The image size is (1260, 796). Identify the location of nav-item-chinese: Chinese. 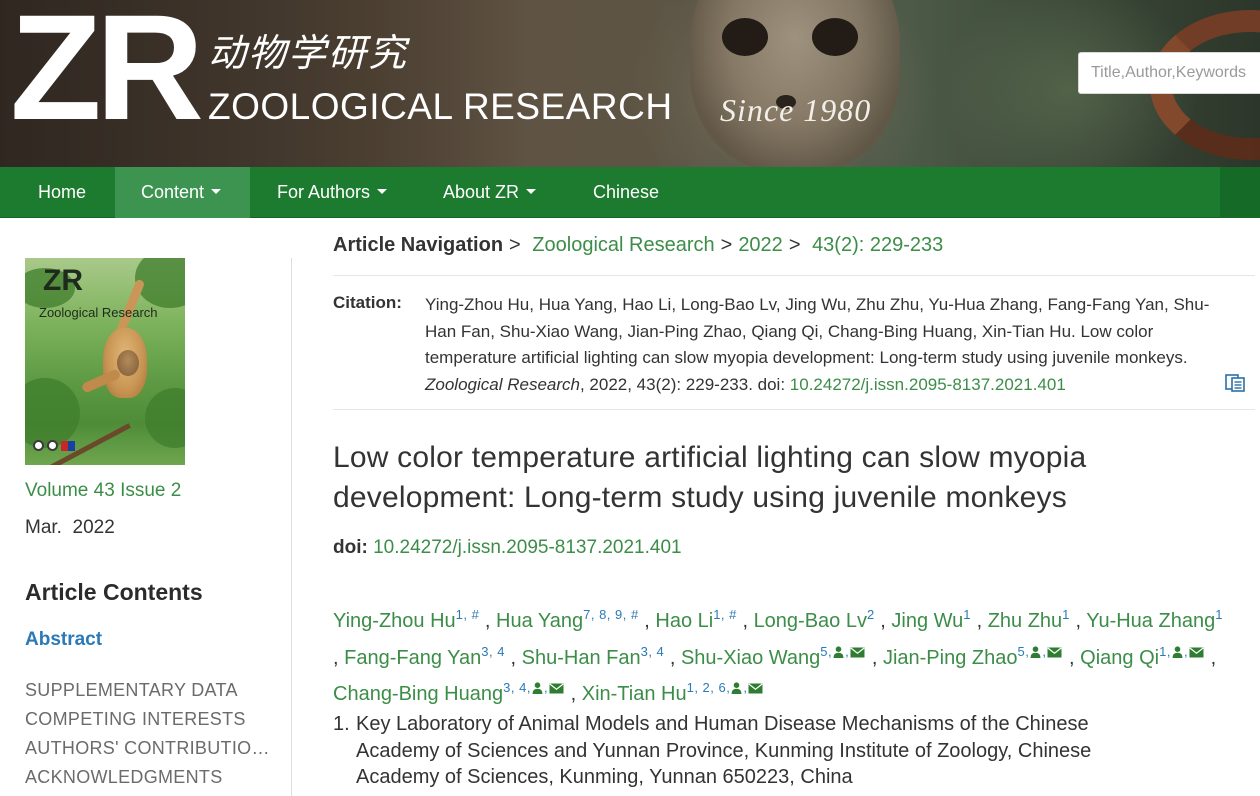
(626, 192).